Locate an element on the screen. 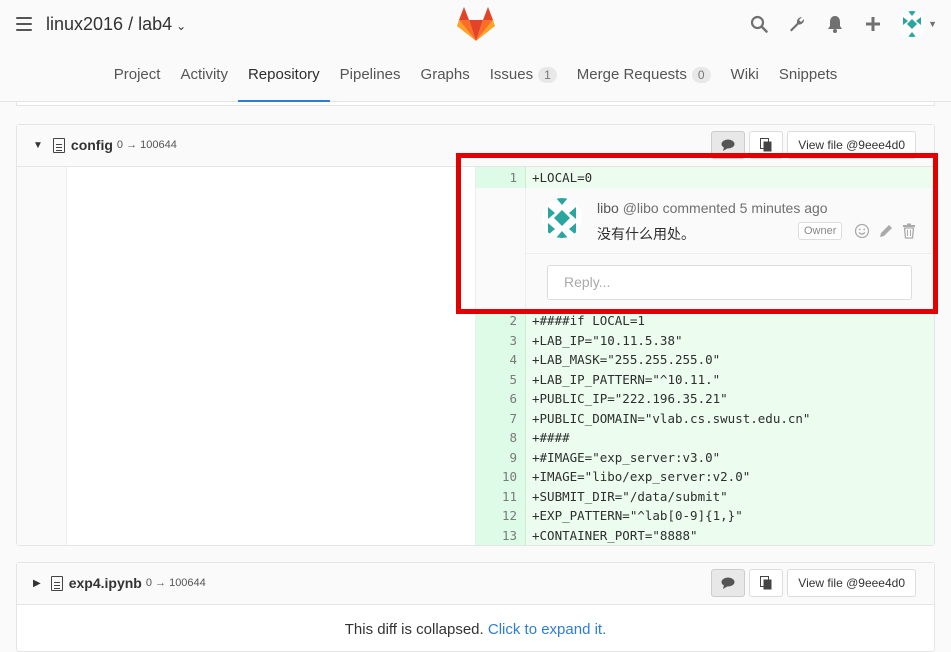 This screenshot has height=652, width=951. line-code: +LAB_IP_PATTERN="^10.11." is located at coordinates (730, 379).